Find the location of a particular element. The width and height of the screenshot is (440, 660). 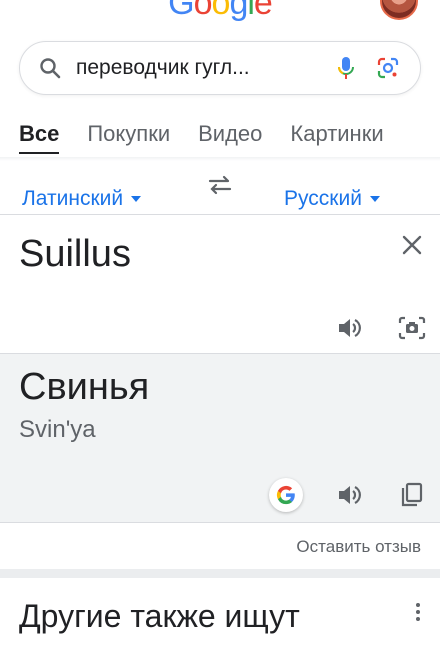

transliteration-text: Svin'ya is located at coordinates (57, 429).